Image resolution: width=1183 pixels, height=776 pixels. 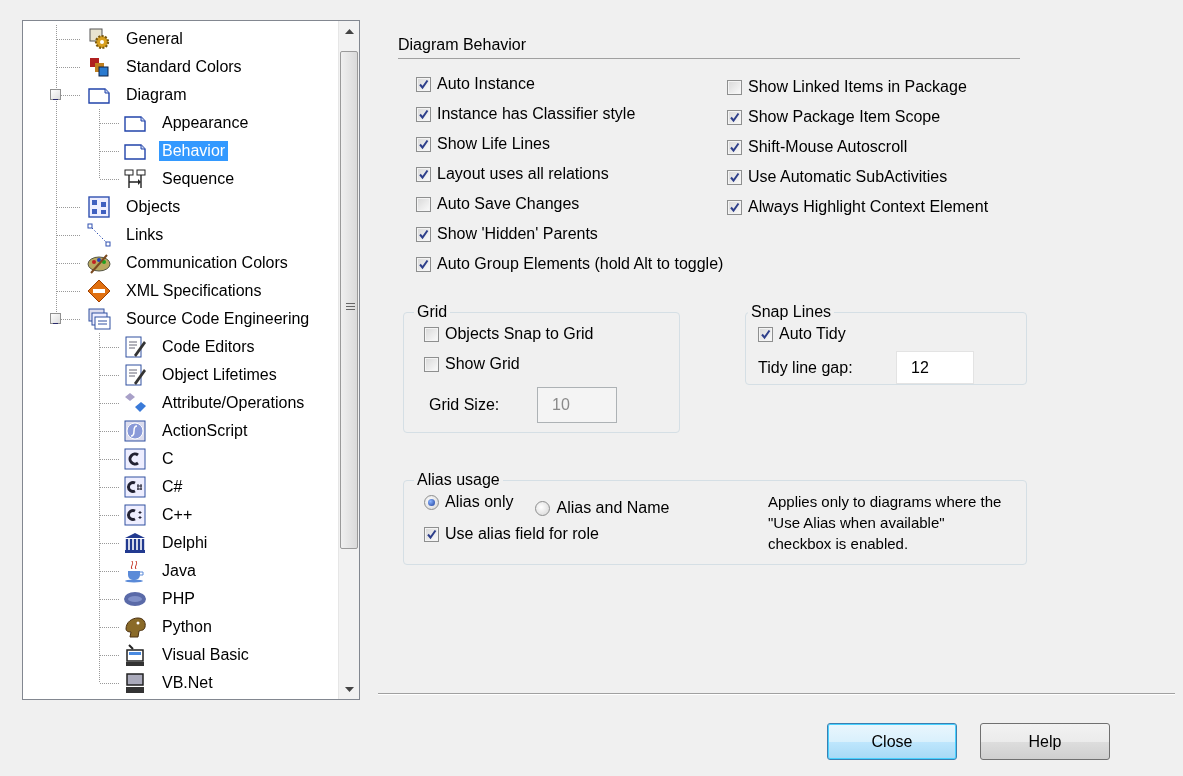 I want to click on grip-icon, so click(x=350, y=306).